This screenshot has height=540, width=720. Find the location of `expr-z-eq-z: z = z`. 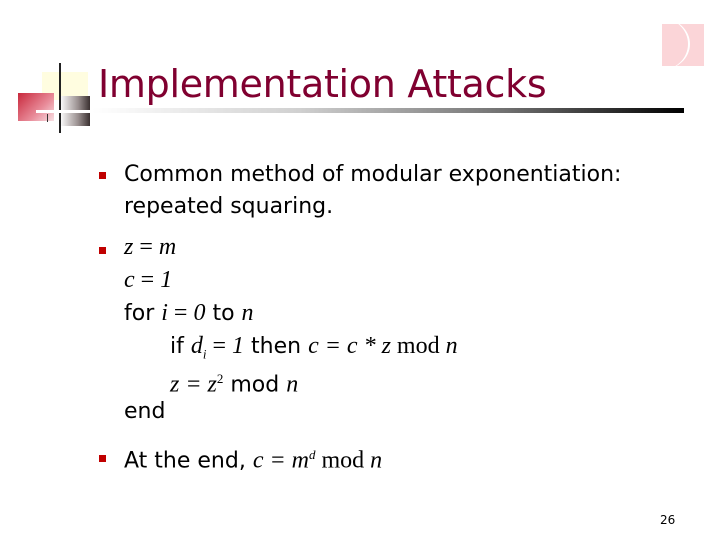

expr-z-eq-z: z = z is located at coordinates (193, 384).